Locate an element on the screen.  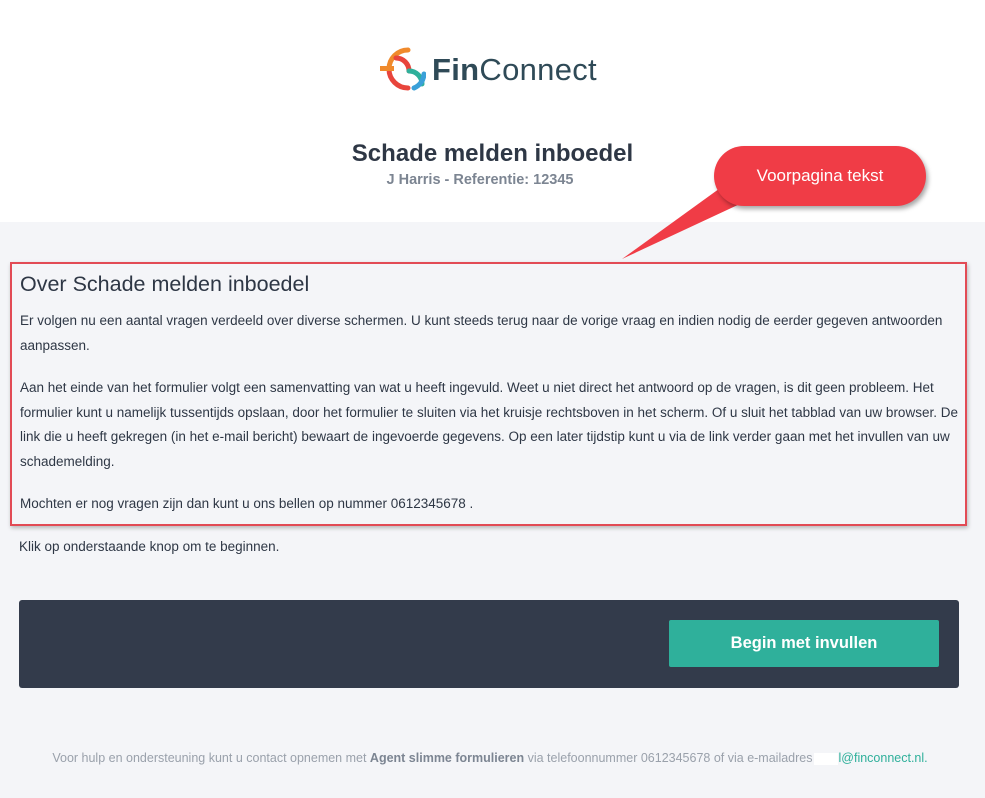
action-bar: Begin met invullen is located at coordinates (489, 644).